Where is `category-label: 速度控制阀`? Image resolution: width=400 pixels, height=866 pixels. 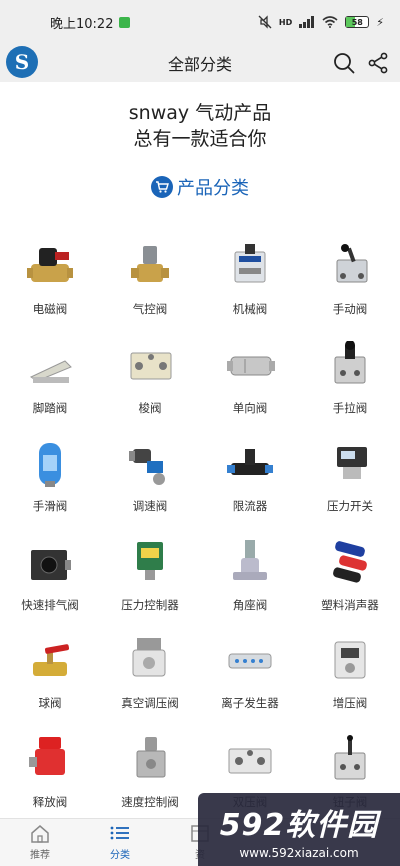 category-label: 速度控制阀 is located at coordinates (150, 801).